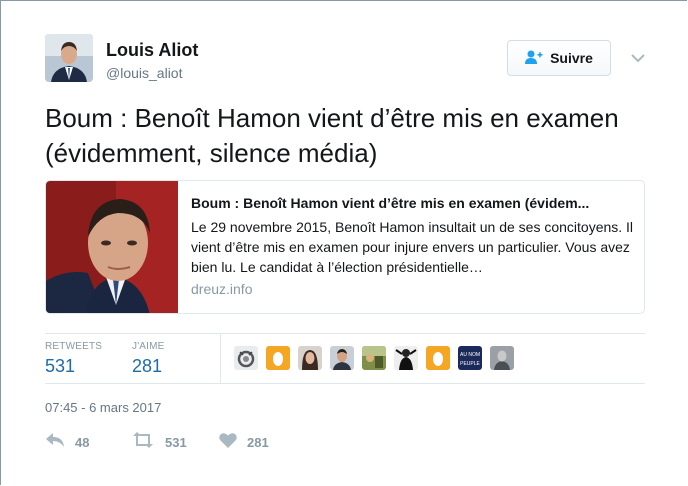 This screenshot has width=688, height=486. What do you see at coordinates (144, 73) in the screenshot?
I see `author-handle: @louis_aliot` at bounding box center [144, 73].